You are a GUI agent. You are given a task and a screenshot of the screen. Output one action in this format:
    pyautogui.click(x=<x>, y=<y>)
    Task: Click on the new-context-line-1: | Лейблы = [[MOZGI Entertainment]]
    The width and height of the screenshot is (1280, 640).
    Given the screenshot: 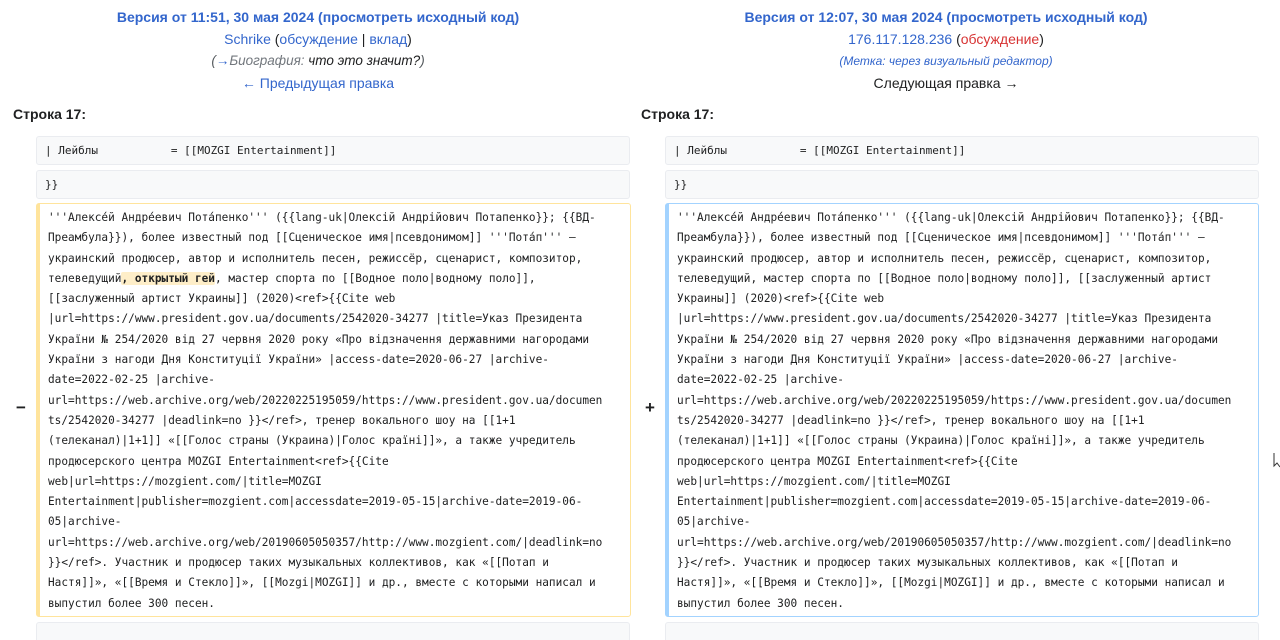 What is the action you would take?
    pyautogui.click(x=962, y=150)
    